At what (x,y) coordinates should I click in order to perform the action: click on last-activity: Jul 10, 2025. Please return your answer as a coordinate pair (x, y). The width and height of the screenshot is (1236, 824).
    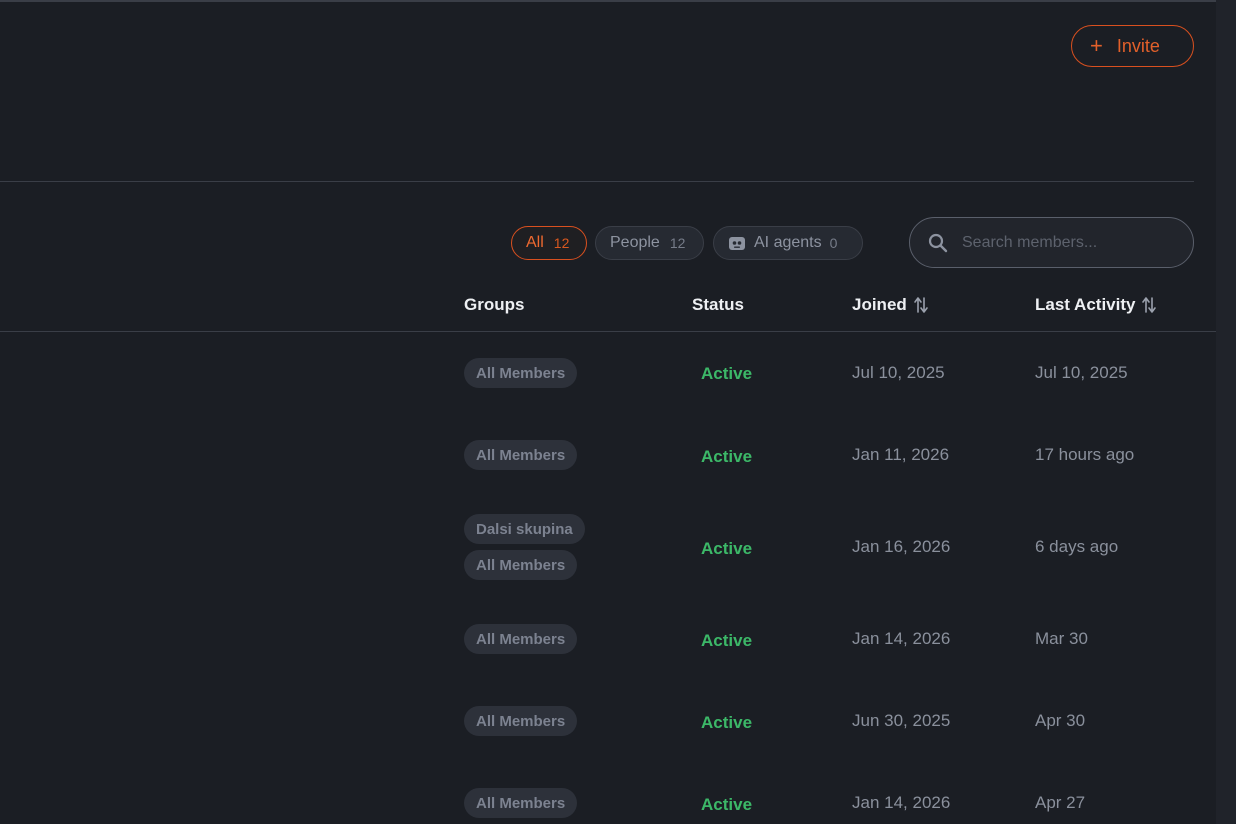
    Looking at the image, I should click on (1081, 372).